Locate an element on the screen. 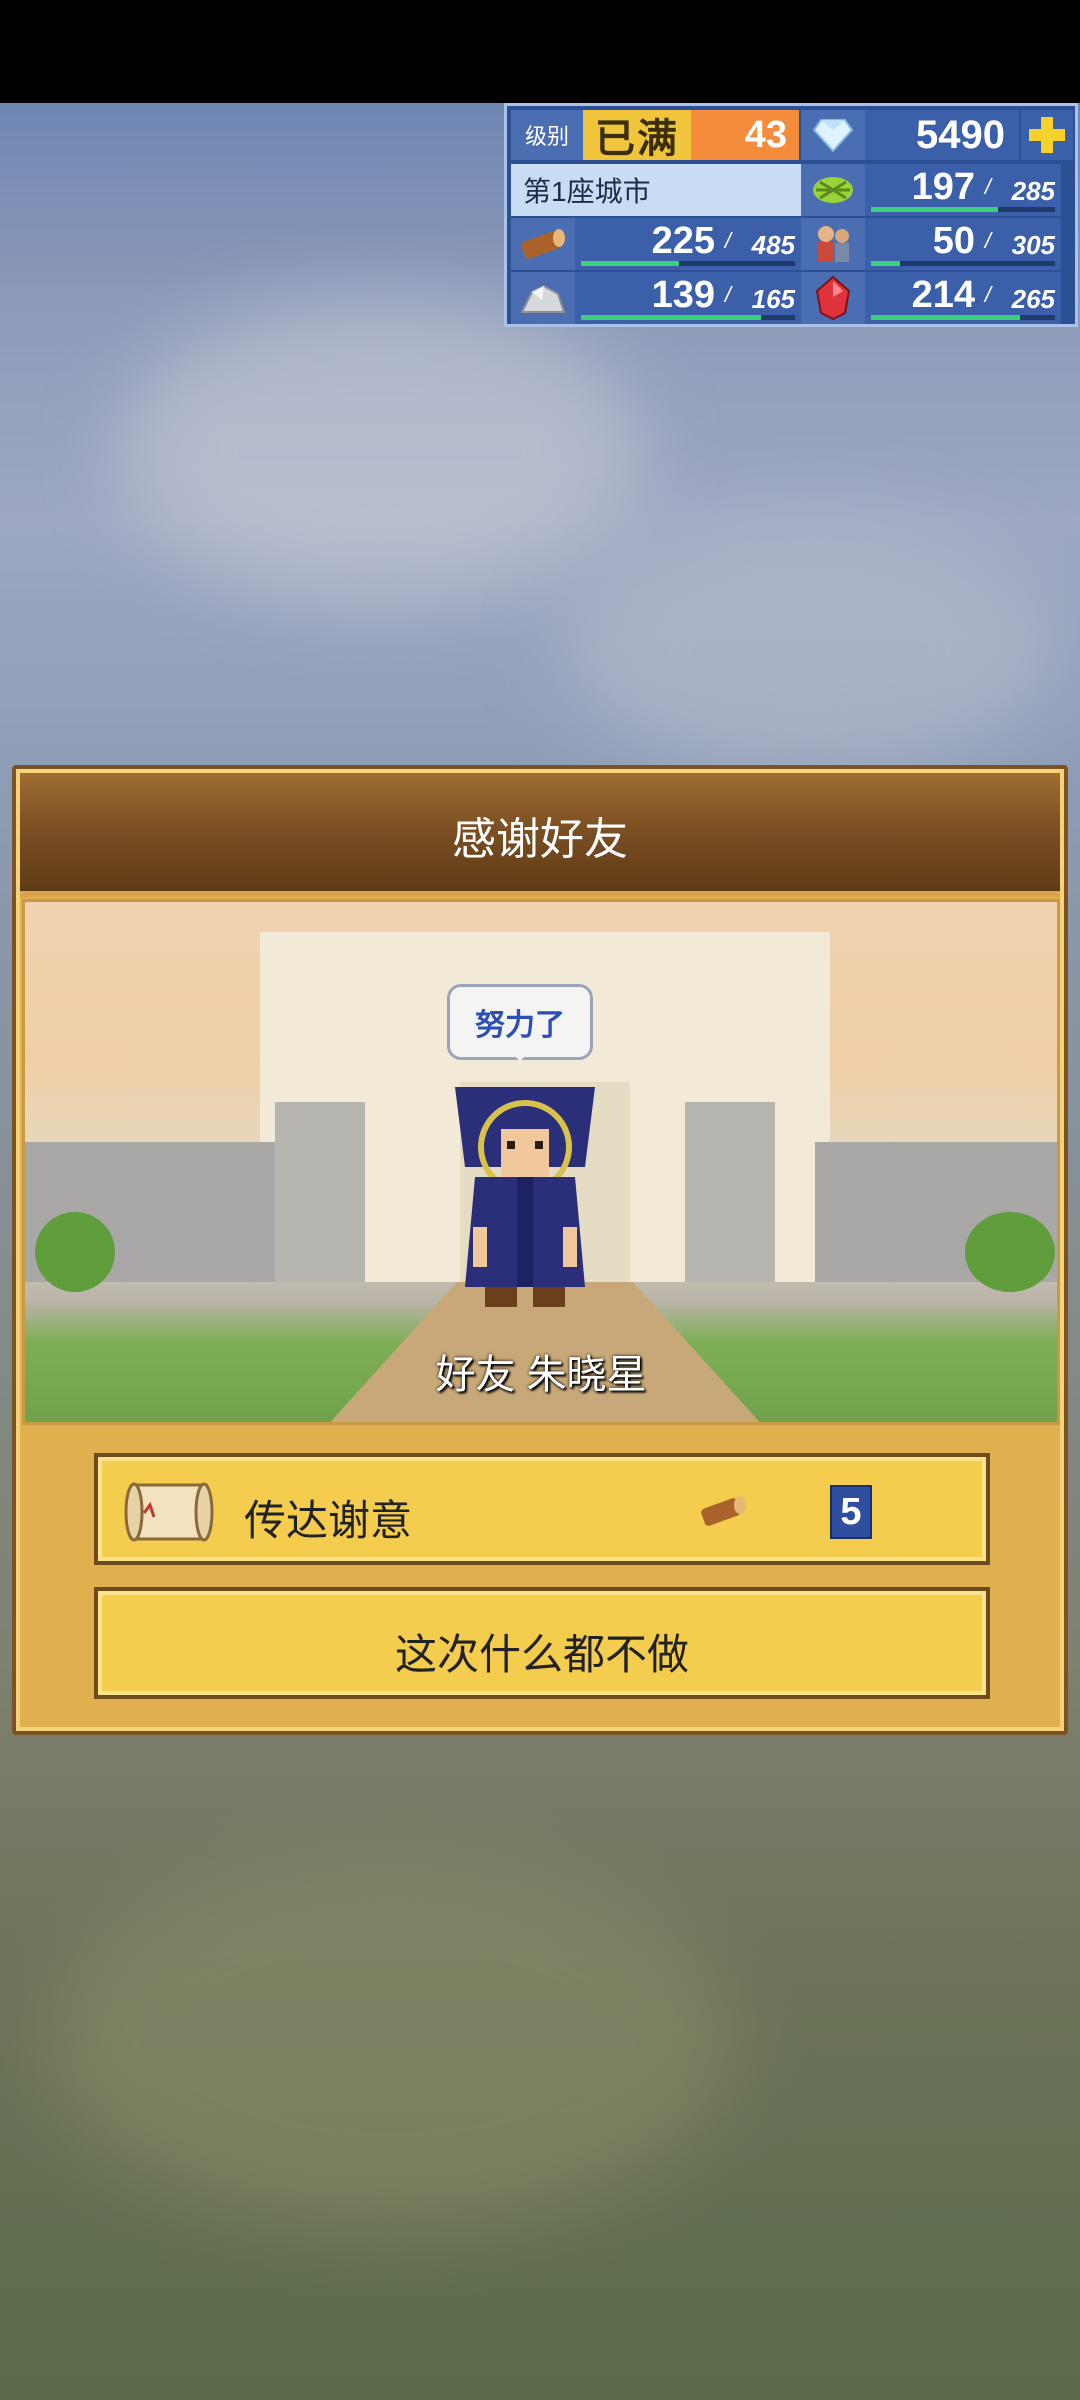 Image resolution: width=1080 pixels, height=2400 pixels. speech-bubble: 努力了 is located at coordinates (520, 1022).